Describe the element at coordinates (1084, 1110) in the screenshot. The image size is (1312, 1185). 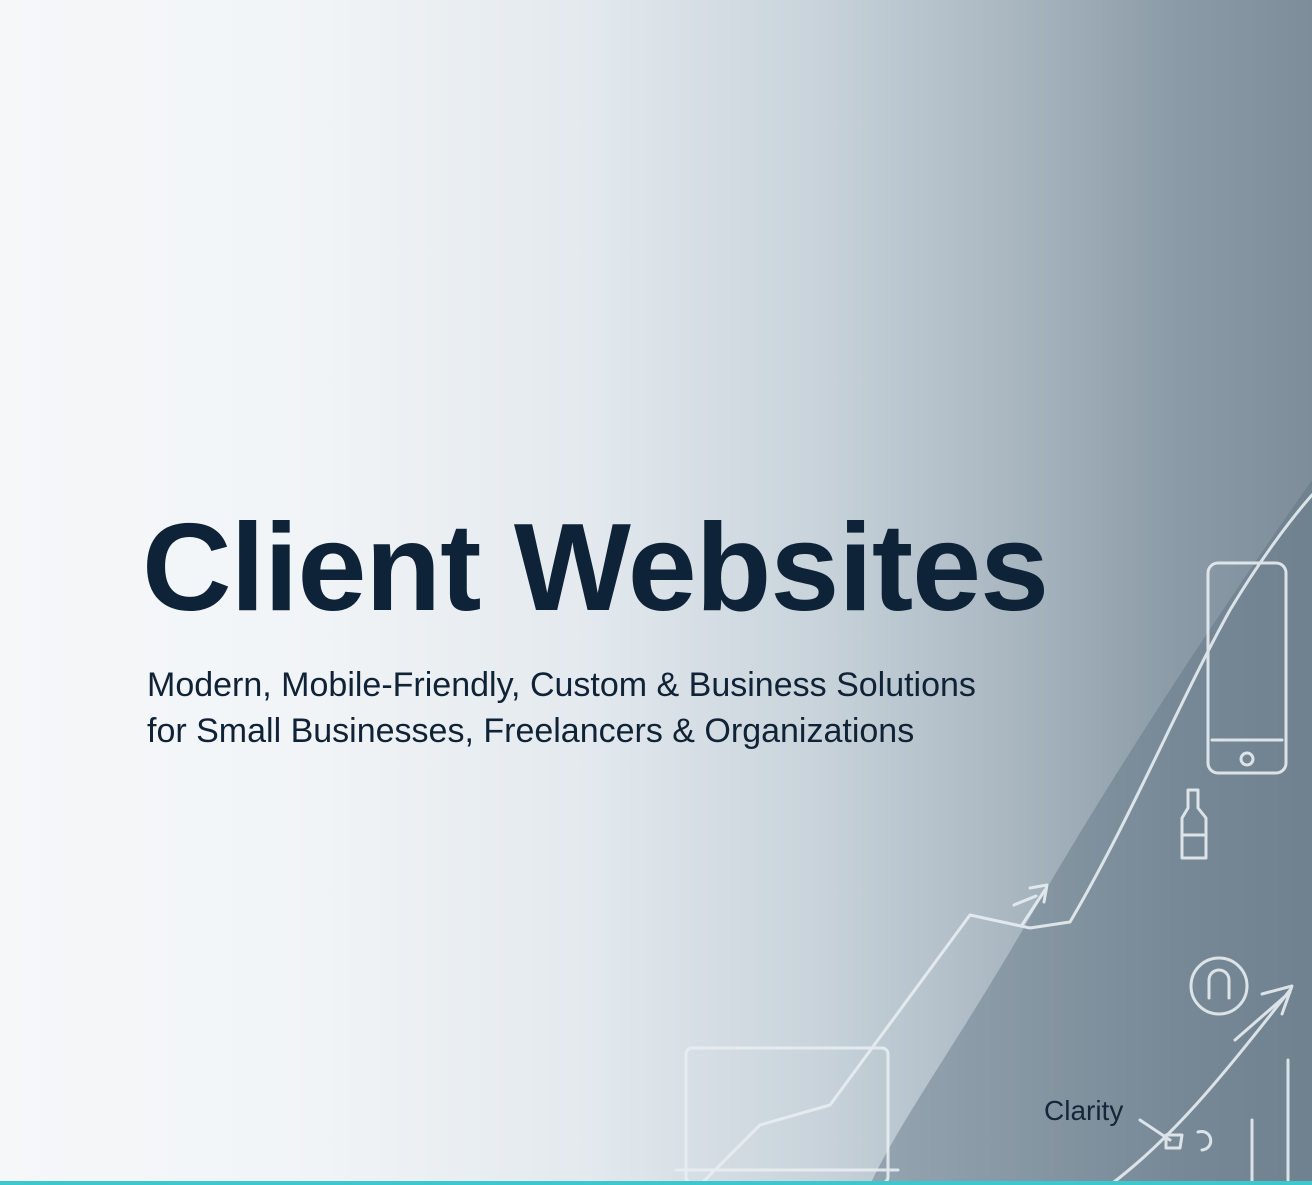
I see `clarity-label: Clarity` at that location.